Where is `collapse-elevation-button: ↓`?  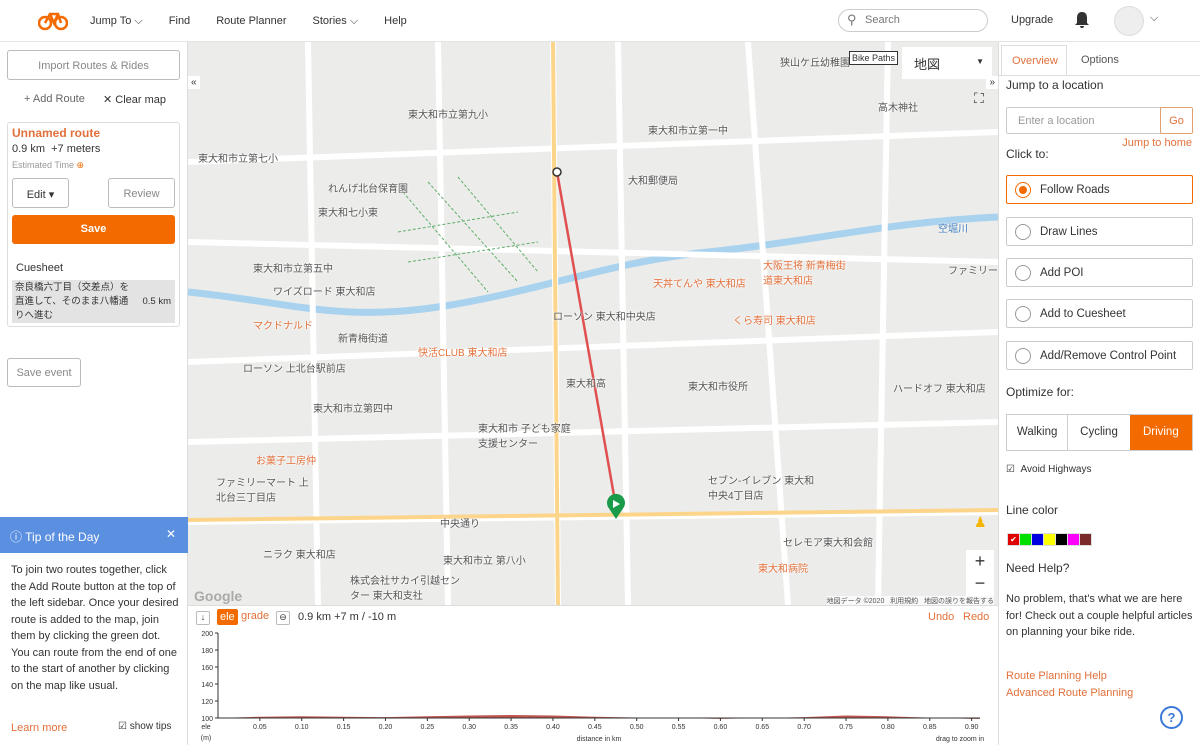
collapse-elevation-button: ↓ is located at coordinates (203, 618).